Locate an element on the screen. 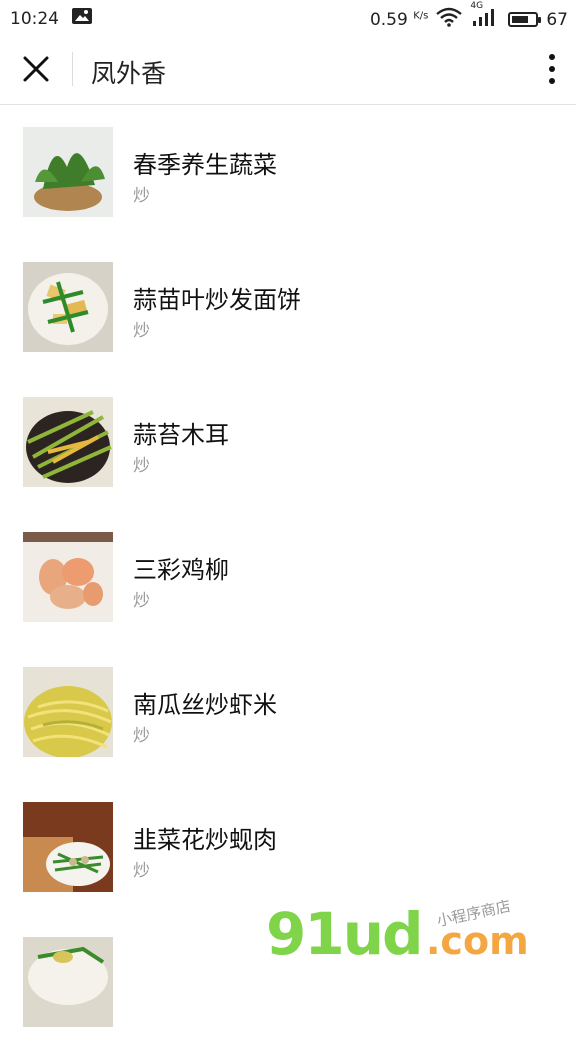  recipe-title: 三彩鸡柳 is located at coordinates (181, 570).